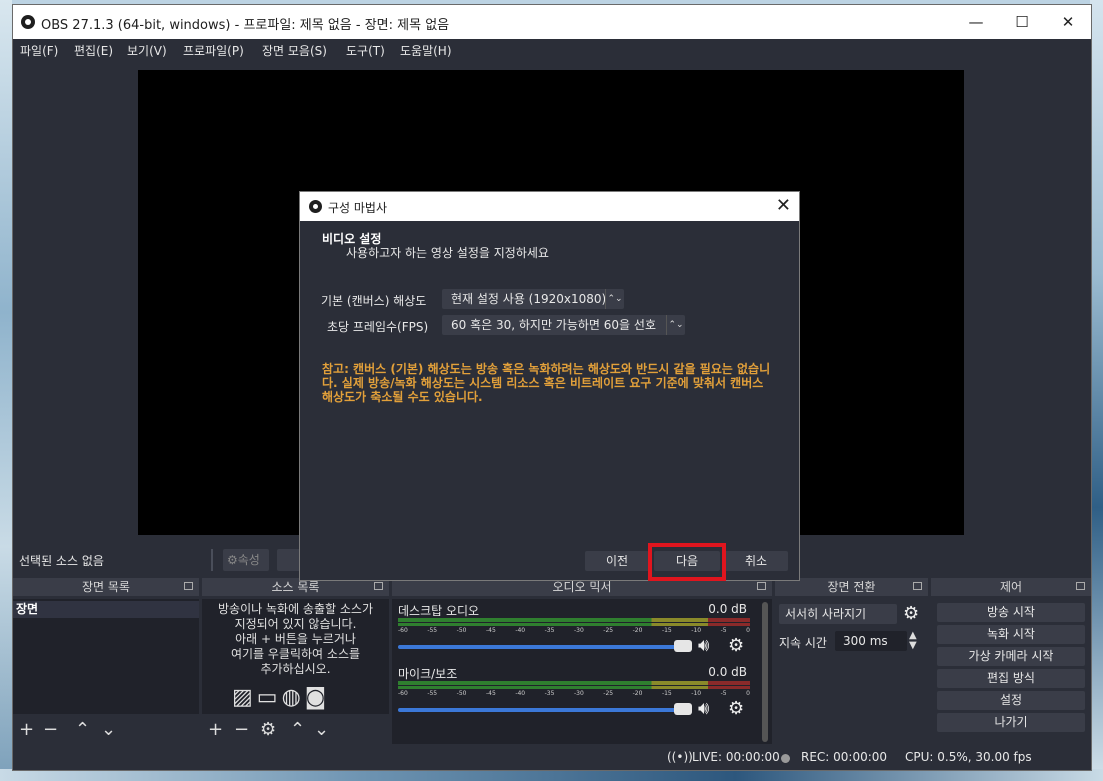  I want to click on menu-profile: 프로파일(P), so click(213, 50).